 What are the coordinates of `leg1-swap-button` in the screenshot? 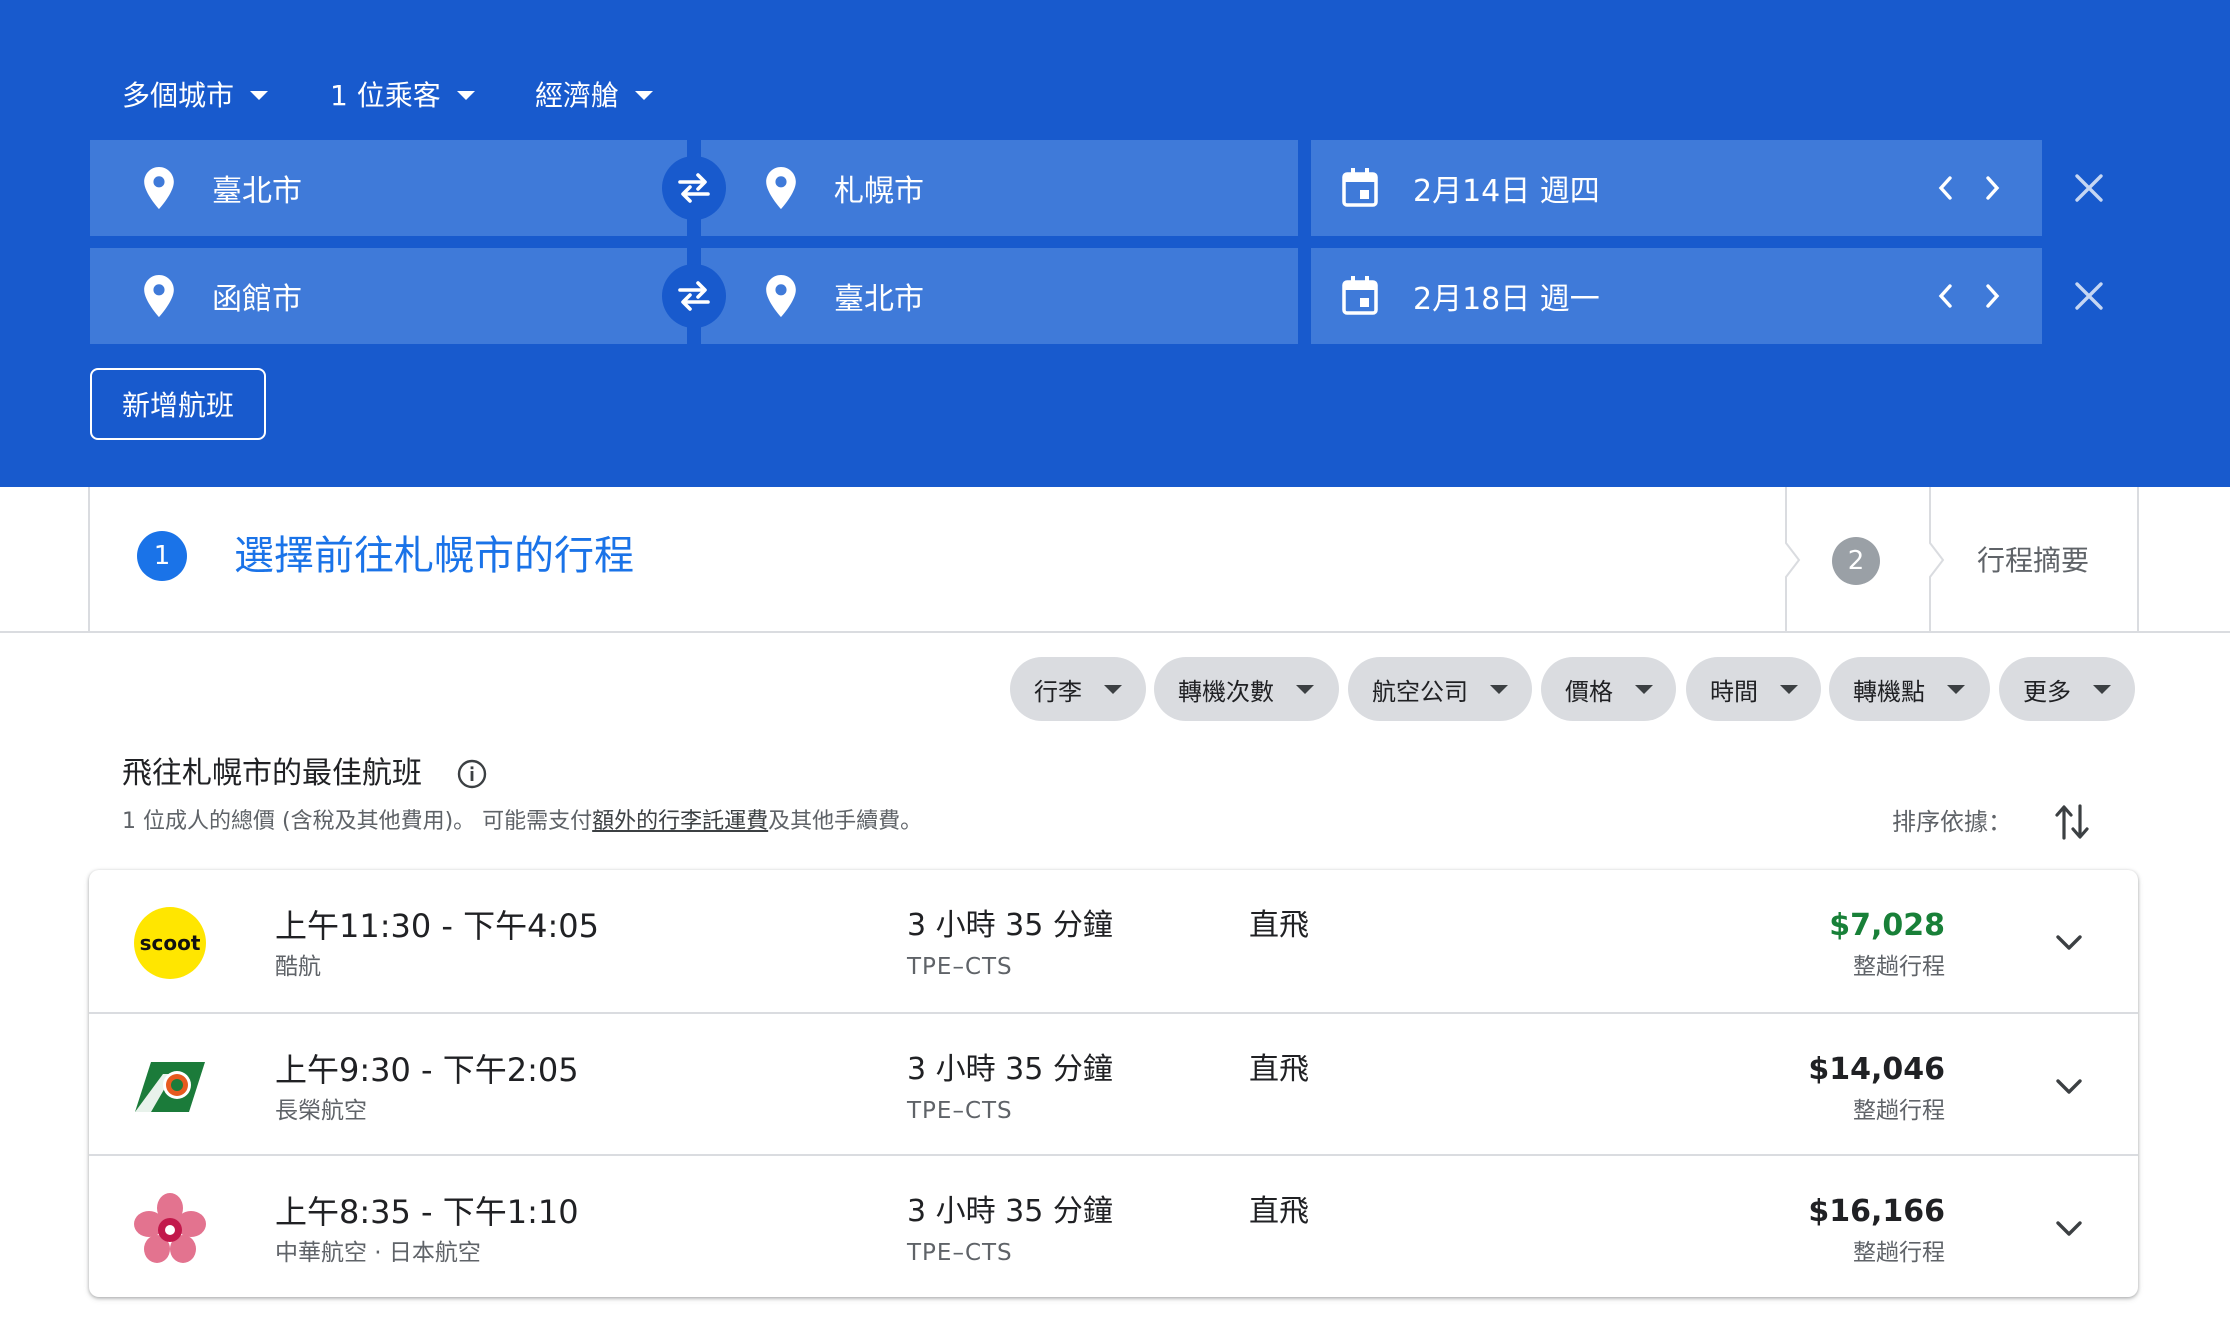 It's located at (694, 188).